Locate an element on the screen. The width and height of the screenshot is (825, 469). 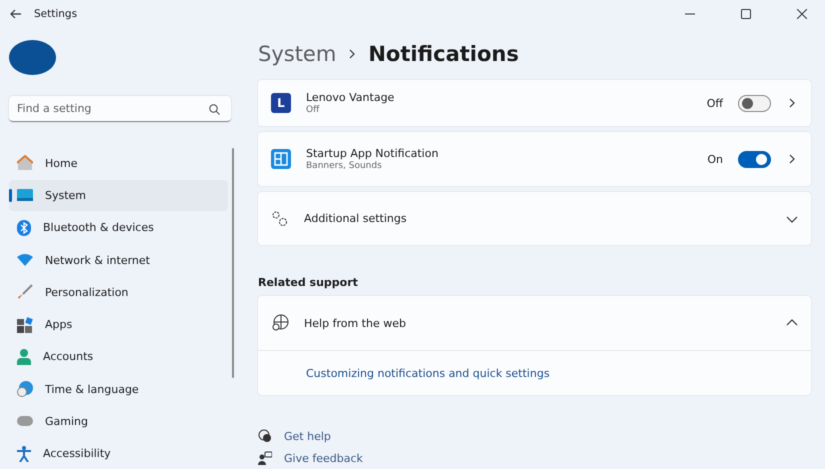
home-icon is located at coordinates (25, 163).